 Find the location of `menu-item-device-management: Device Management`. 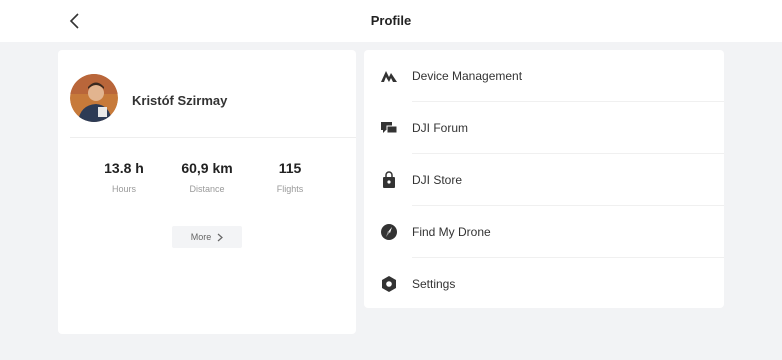

menu-item-device-management: Device Management is located at coordinates (544, 76).